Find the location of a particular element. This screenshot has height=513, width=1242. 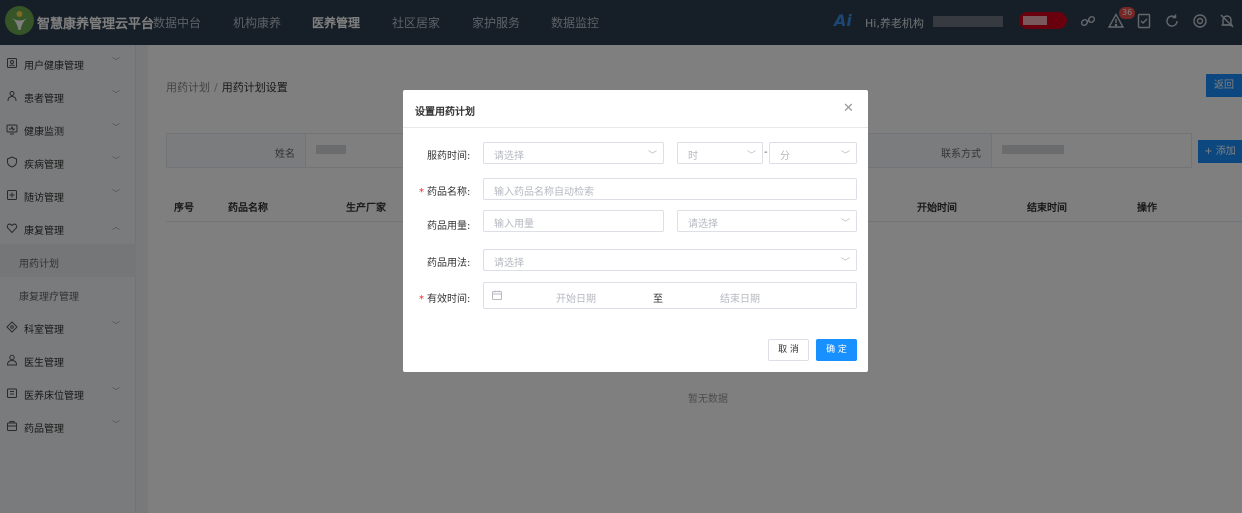

select-placeholder: 分 is located at coordinates (785, 156).